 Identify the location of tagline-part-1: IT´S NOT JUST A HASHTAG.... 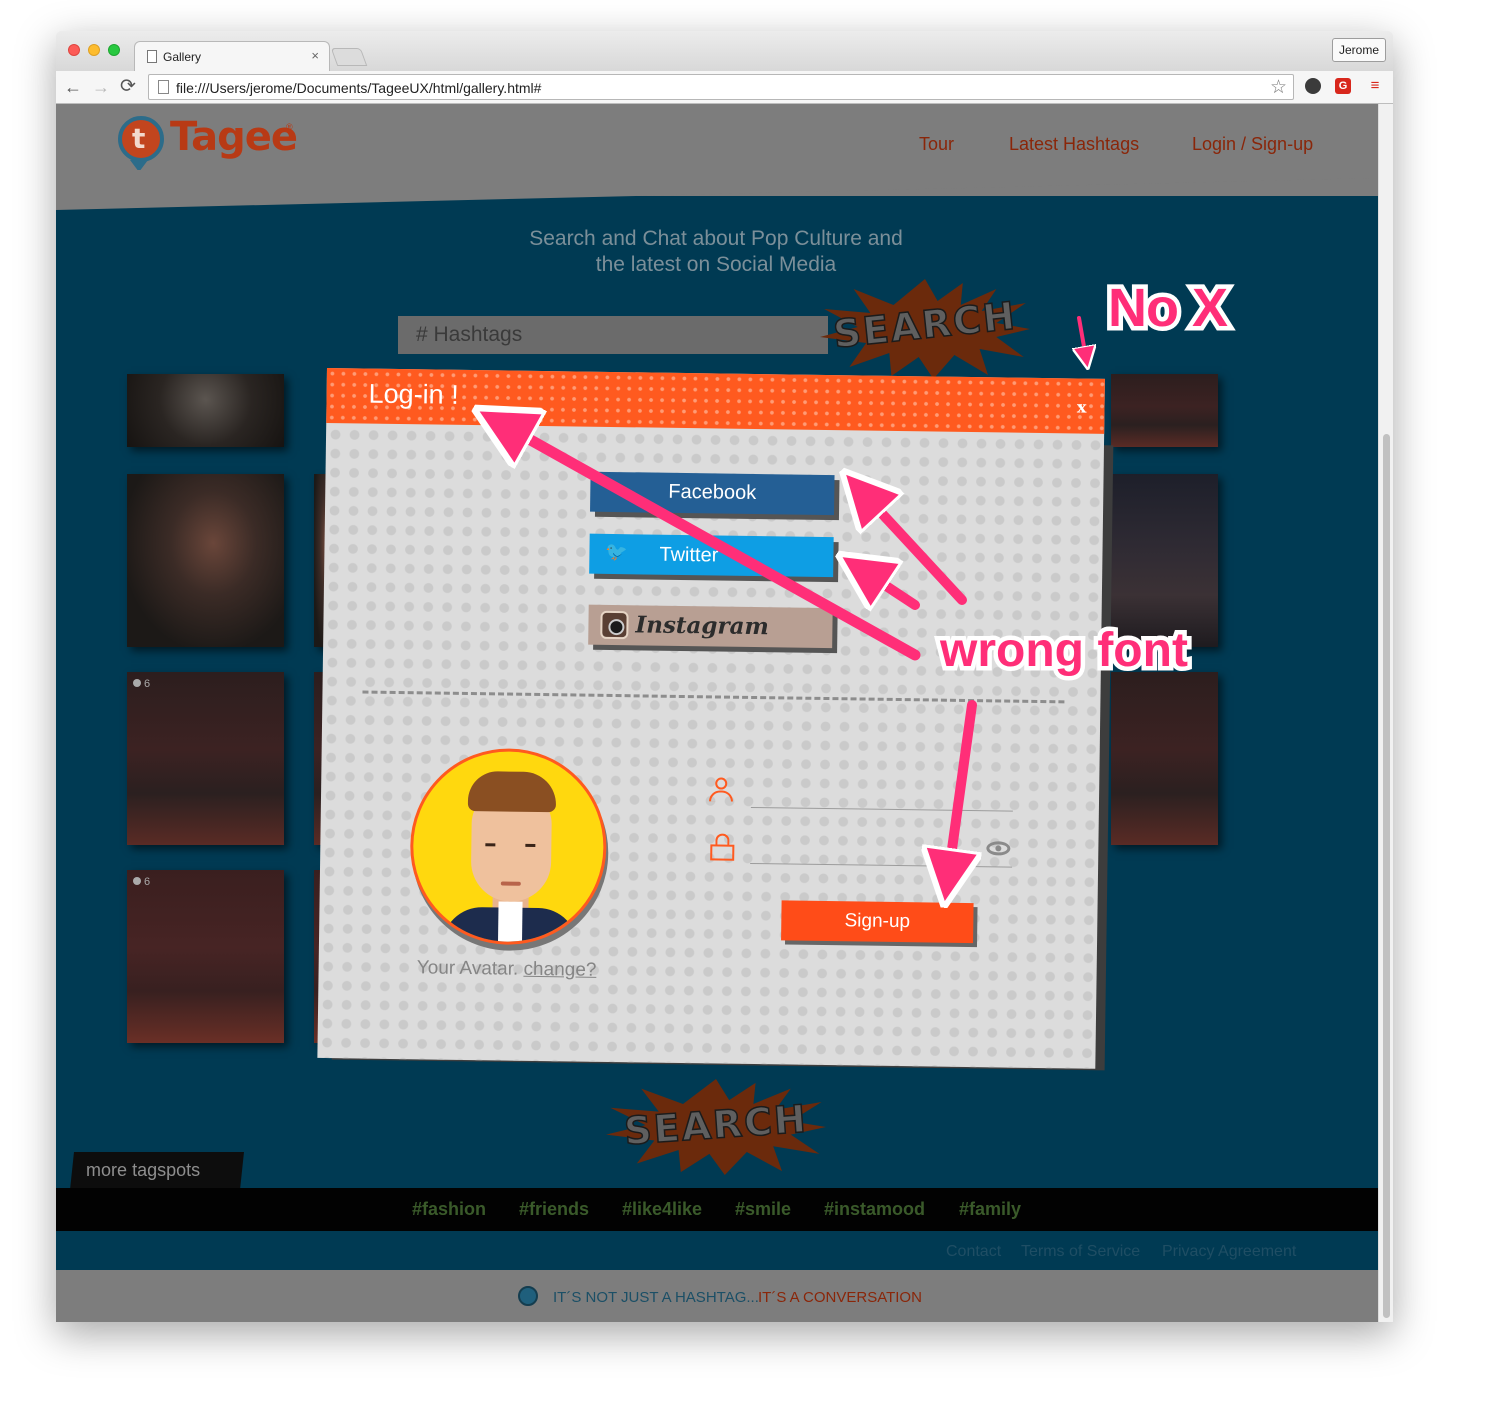
(656, 1297).